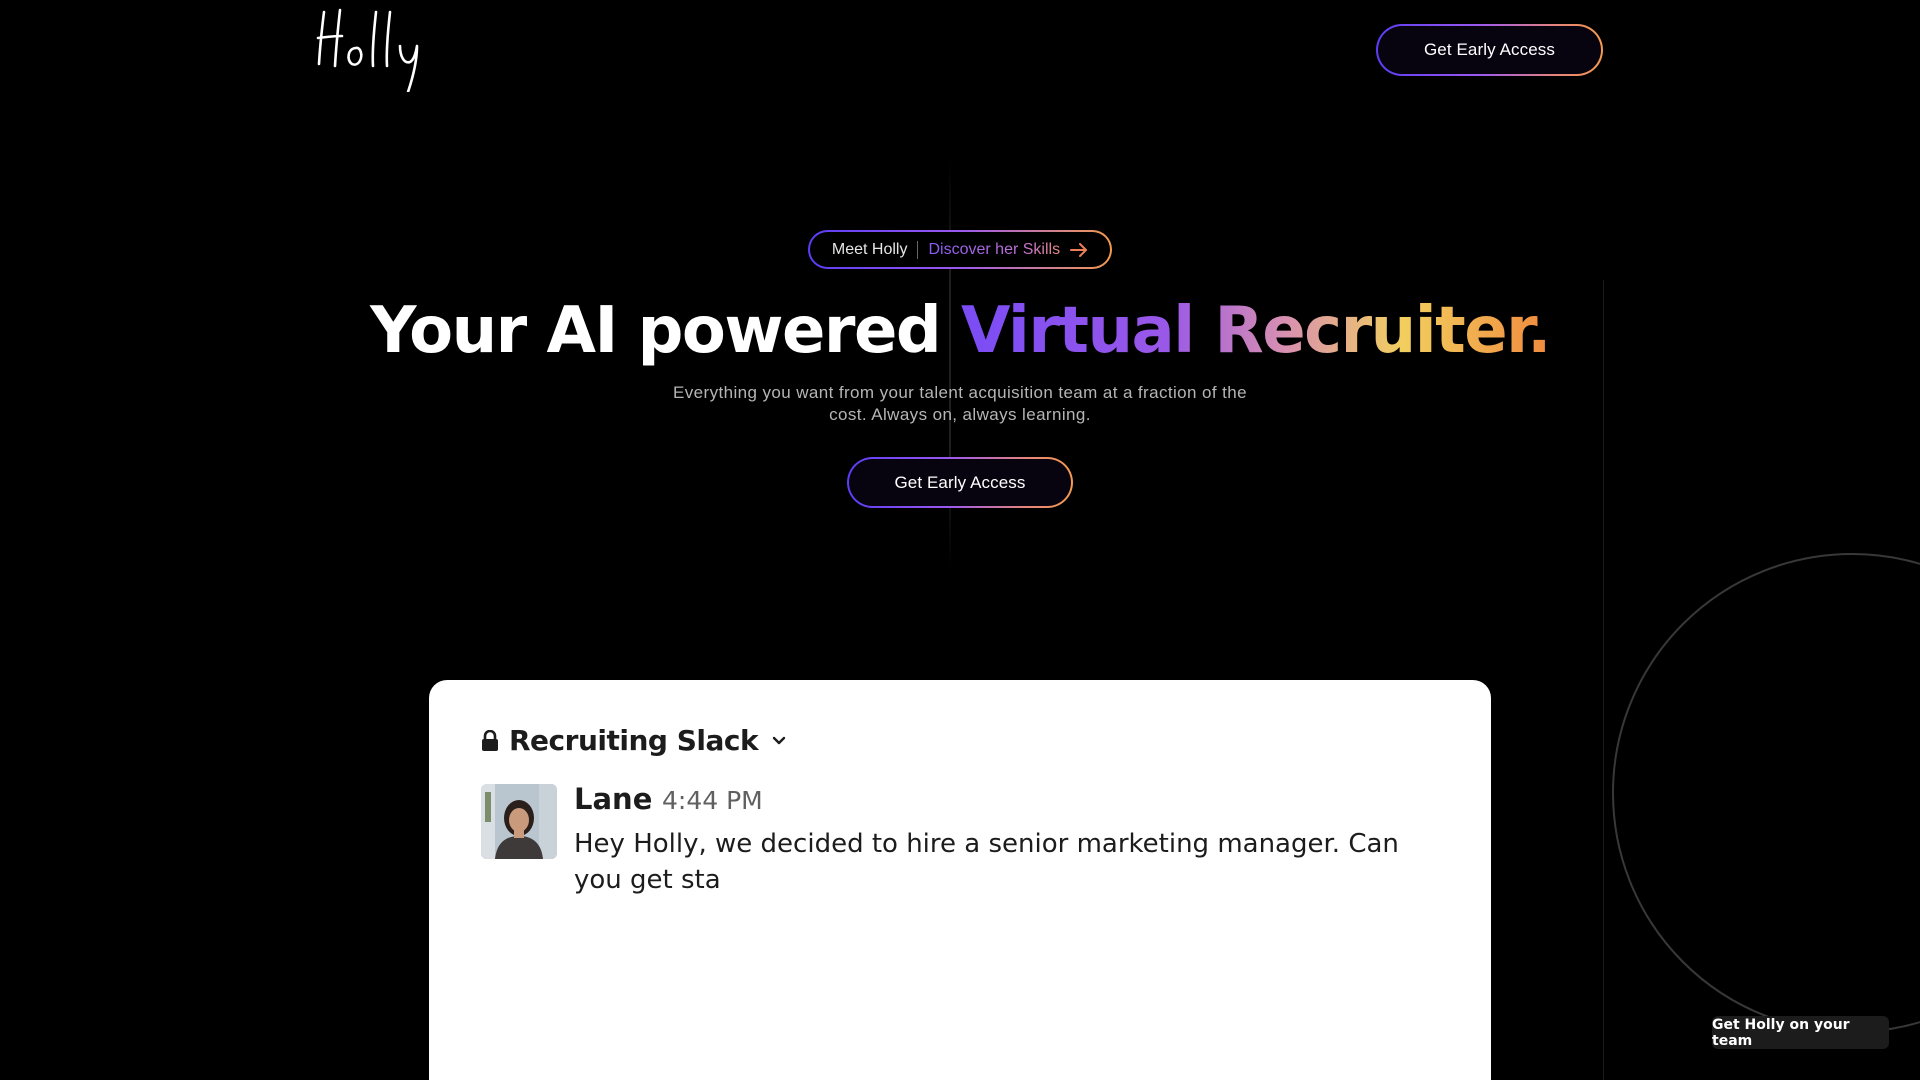 The height and width of the screenshot is (1080, 1920). I want to click on pill-divider, so click(918, 249).